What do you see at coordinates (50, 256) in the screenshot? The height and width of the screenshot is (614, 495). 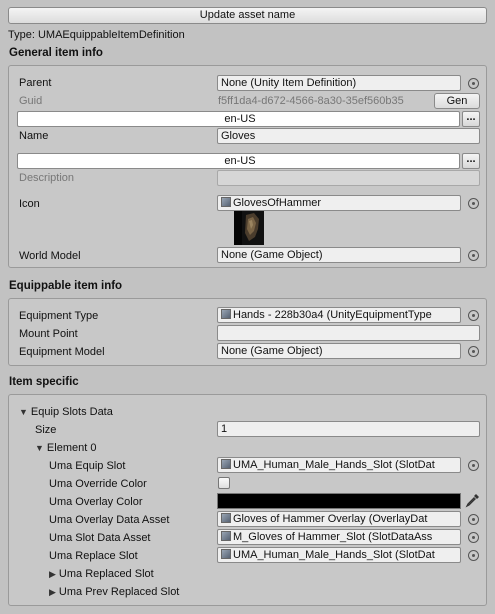 I see `world-model-label: World Model` at bounding box center [50, 256].